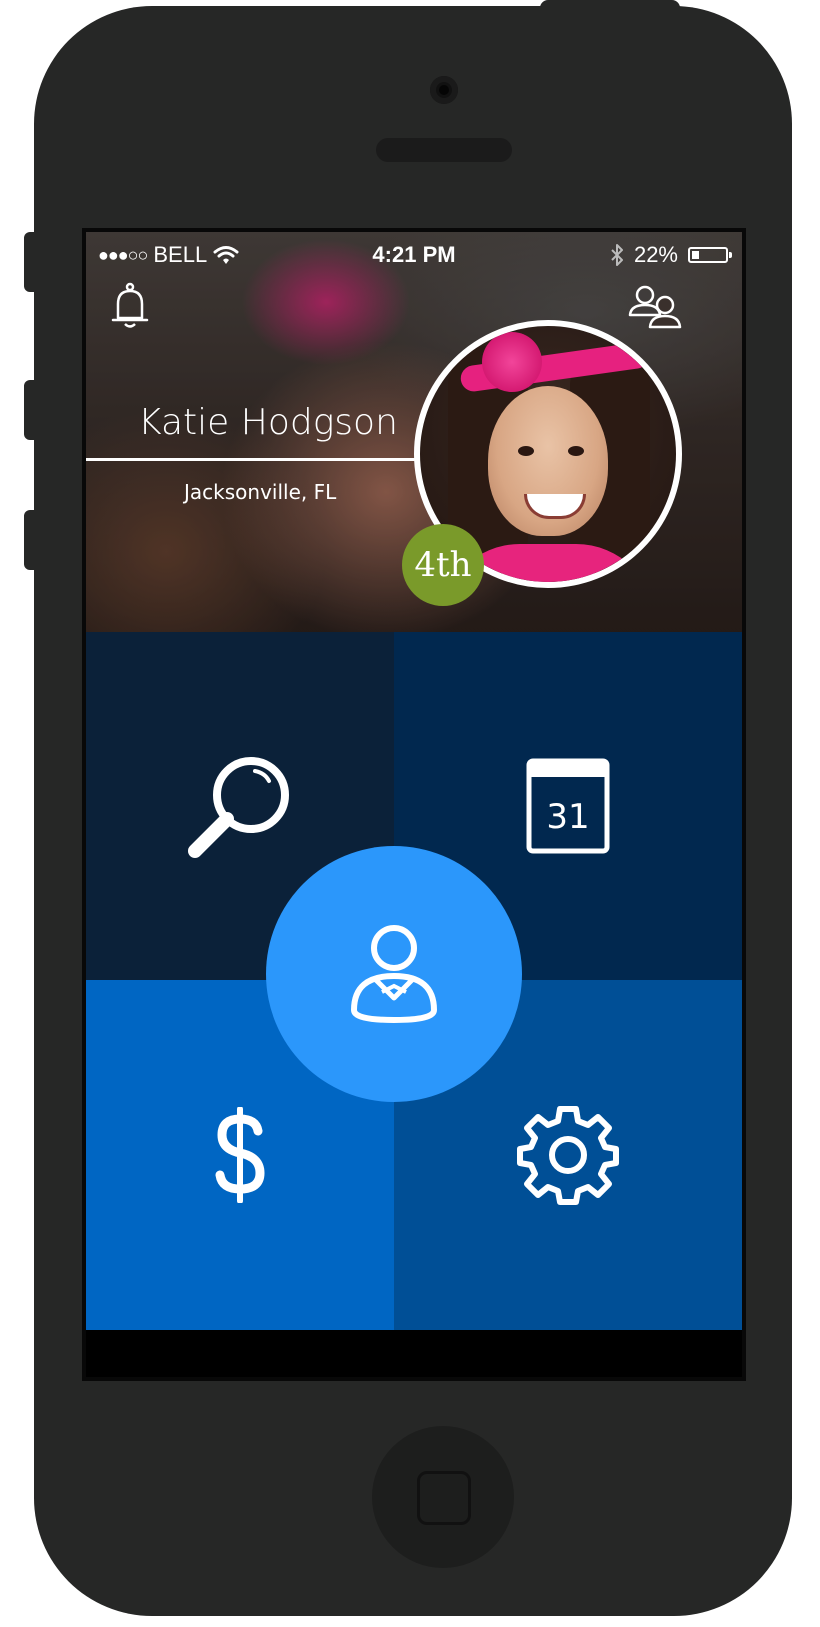  What do you see at coordinates (512, 362) in the screenshot?
I see `avatar-bow` at bounding box center [512, 362].